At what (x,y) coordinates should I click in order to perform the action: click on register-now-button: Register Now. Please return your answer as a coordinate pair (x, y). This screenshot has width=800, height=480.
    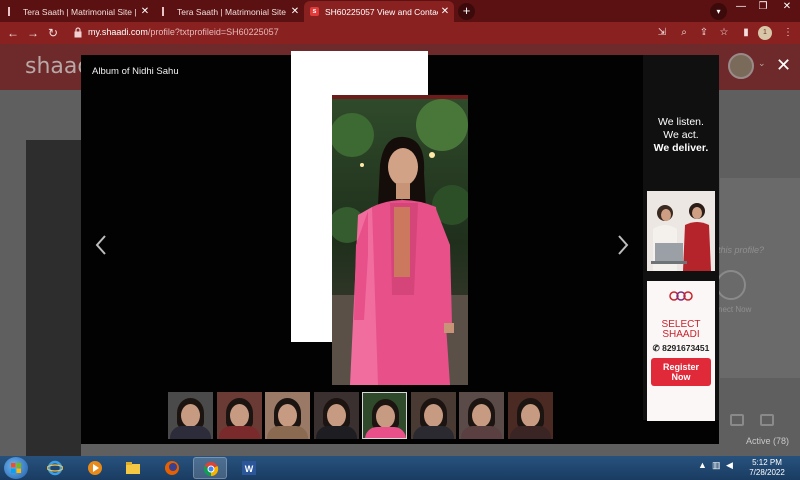
    Looking at the image, I should click on (681, 372).